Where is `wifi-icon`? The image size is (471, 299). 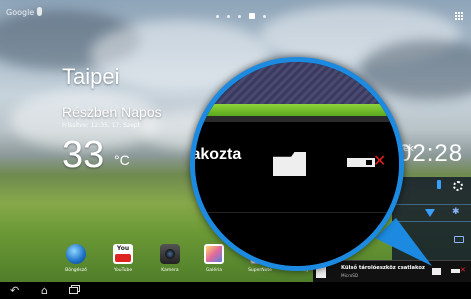
wifi-icon is located at coordinates (430, 213).